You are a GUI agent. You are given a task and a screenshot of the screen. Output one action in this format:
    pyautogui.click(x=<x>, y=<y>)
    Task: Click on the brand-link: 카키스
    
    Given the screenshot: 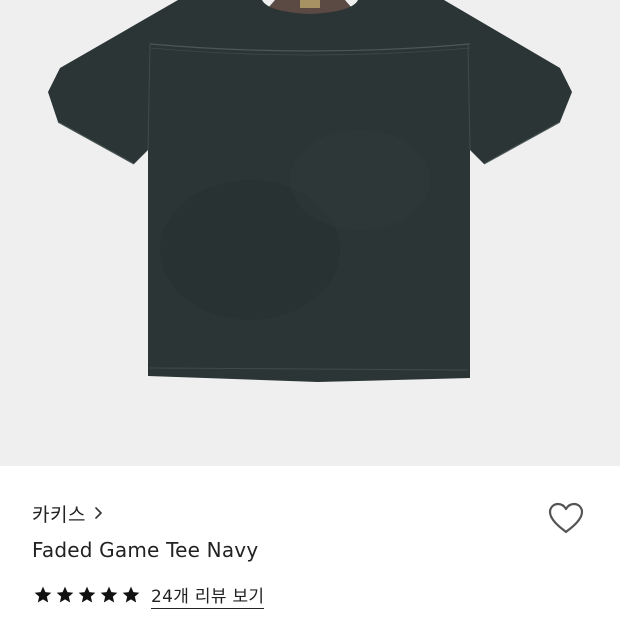 What is the action you would take?
    pyautogui.click(x=67, y=513)
    